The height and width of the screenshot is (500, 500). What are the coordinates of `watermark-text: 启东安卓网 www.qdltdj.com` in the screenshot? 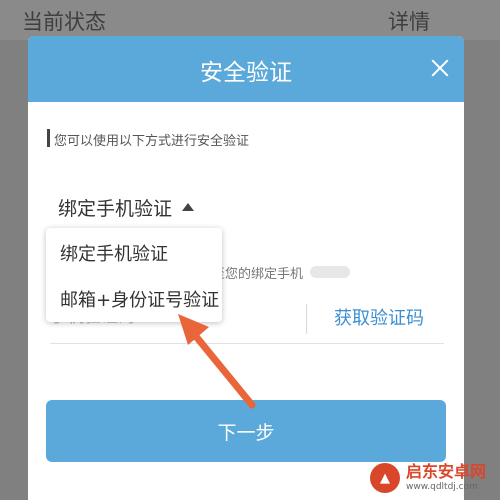 It's located at (446, 478).